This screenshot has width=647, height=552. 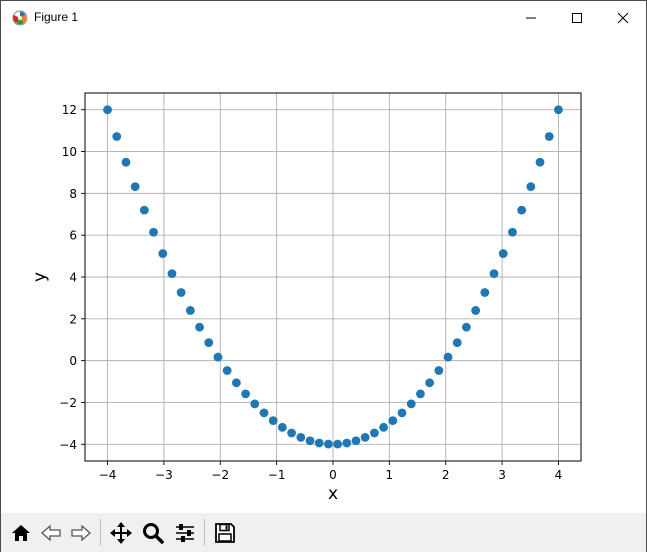 What do you see at coordinates (73, 278) in the screenshot?
I see `y-tick-label: 4` at bounding box center [73, 278].